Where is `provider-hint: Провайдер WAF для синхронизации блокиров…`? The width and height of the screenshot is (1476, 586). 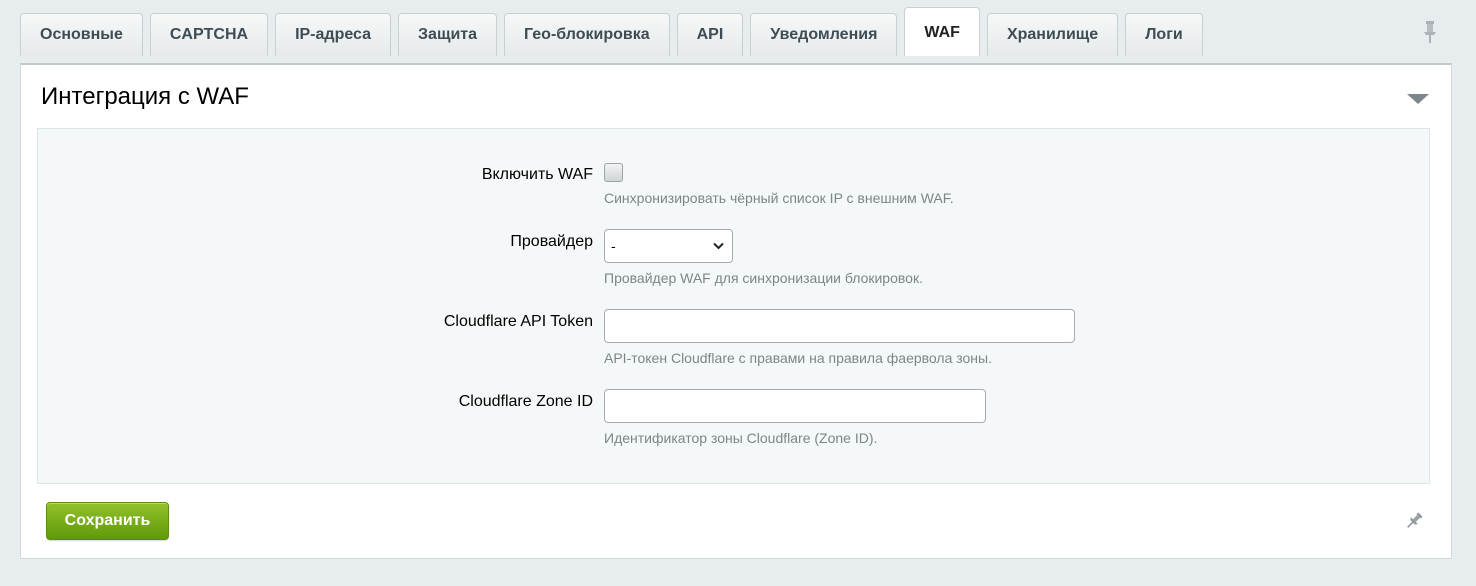 provider-hint: Провайдер WAF для синхронизации блокиров… is located at coordinates (763, 278).